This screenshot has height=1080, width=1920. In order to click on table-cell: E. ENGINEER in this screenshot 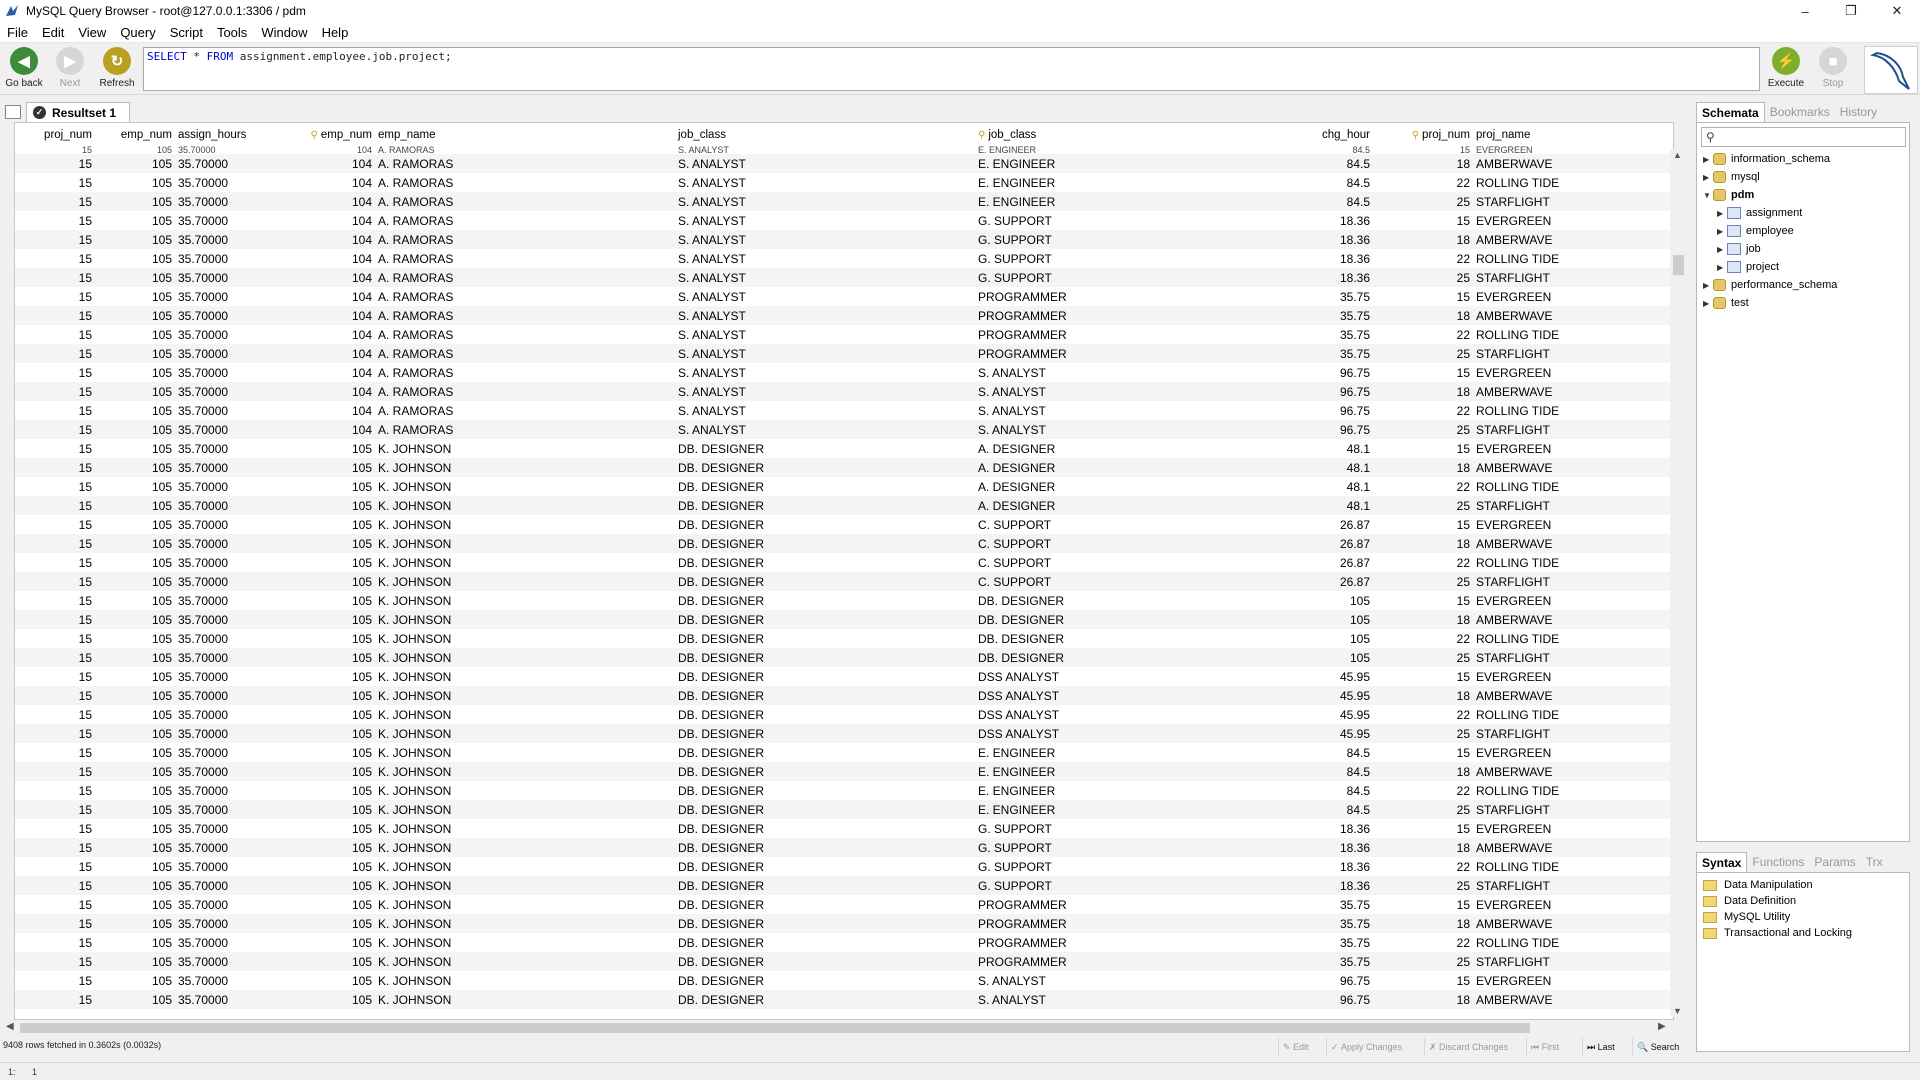, I will do `click(1124, 752)`.